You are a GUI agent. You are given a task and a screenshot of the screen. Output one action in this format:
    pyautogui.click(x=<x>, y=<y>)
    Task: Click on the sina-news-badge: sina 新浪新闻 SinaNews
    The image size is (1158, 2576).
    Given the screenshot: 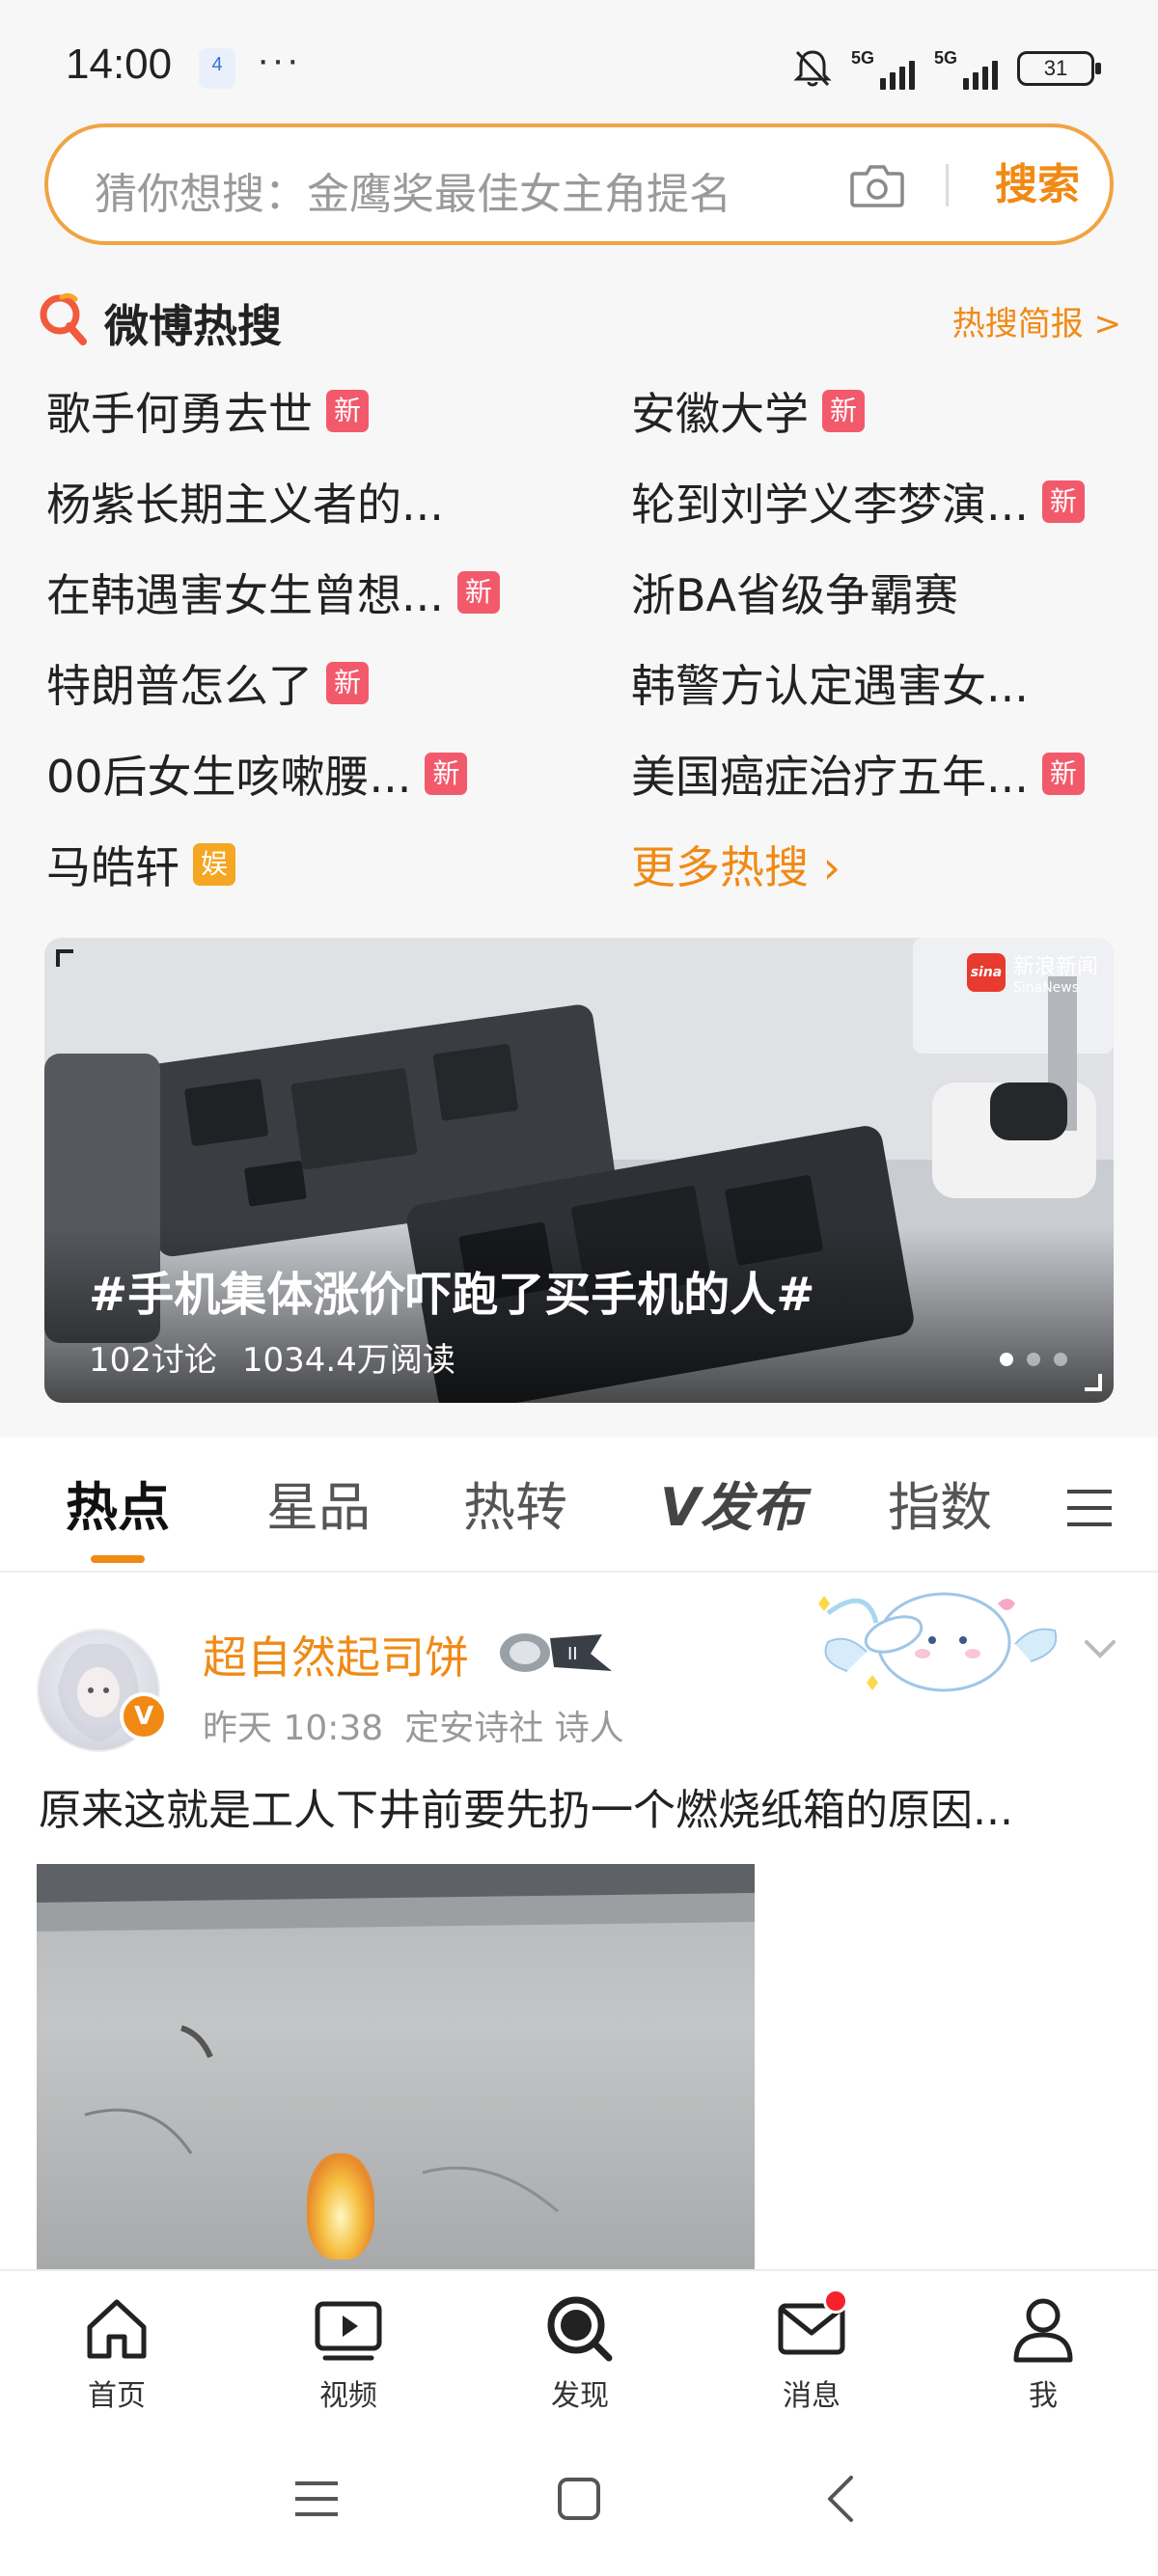 What is the action you would take?
    pyautogui.click(x=1032, y=973)
    